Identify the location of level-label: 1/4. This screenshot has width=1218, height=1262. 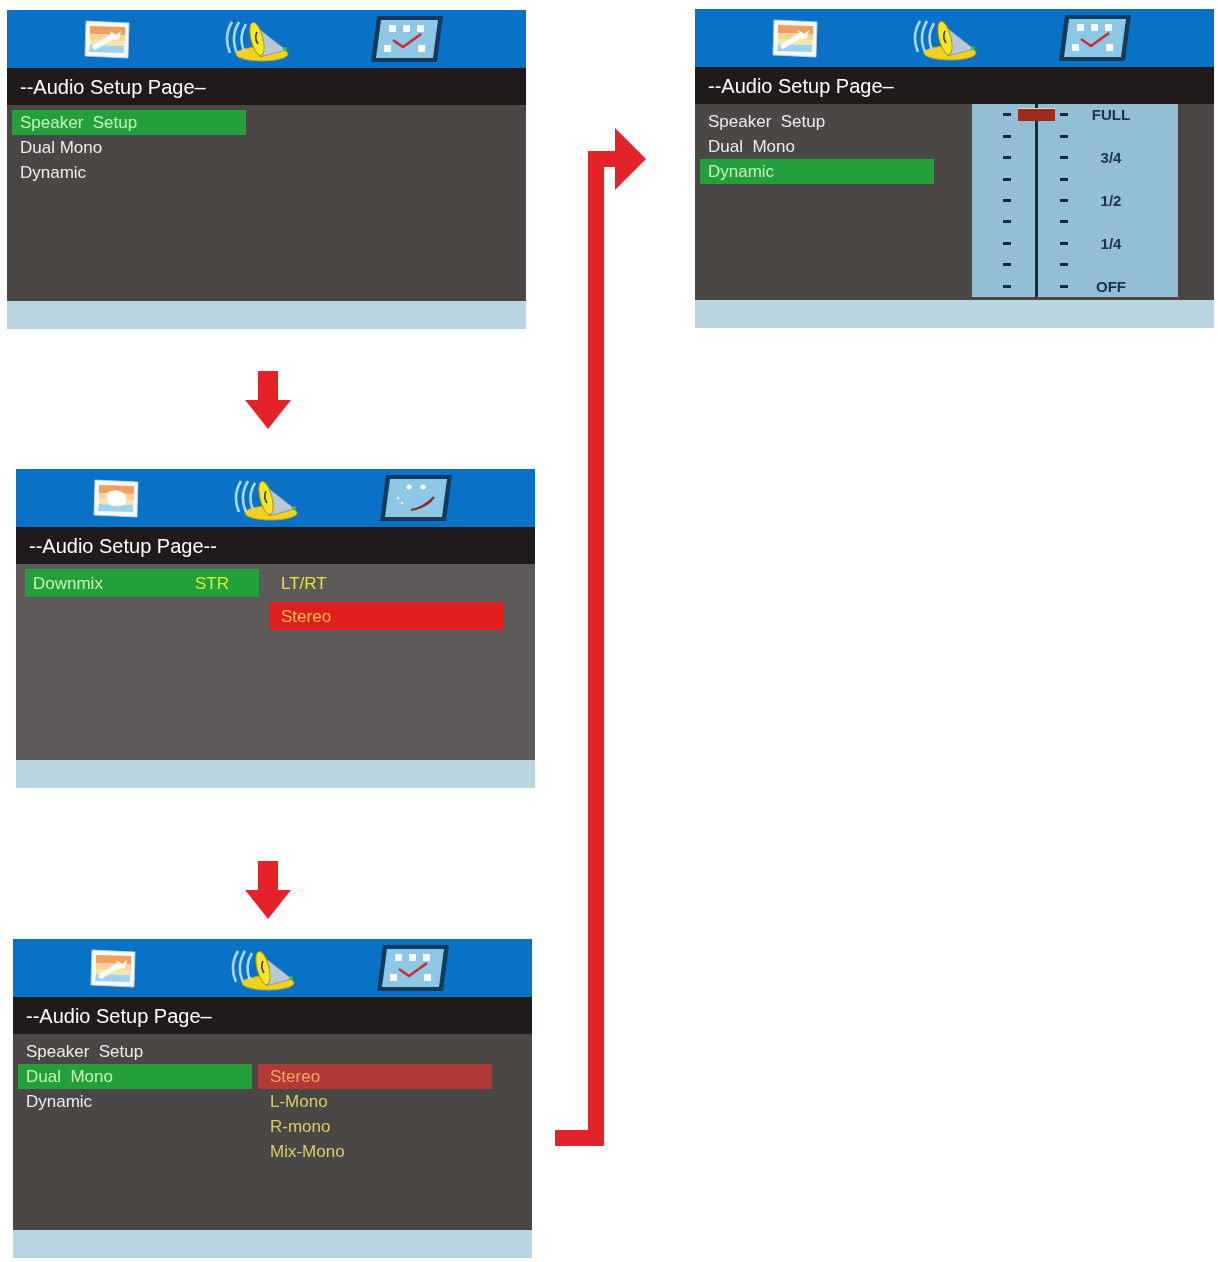
(1111, 243).